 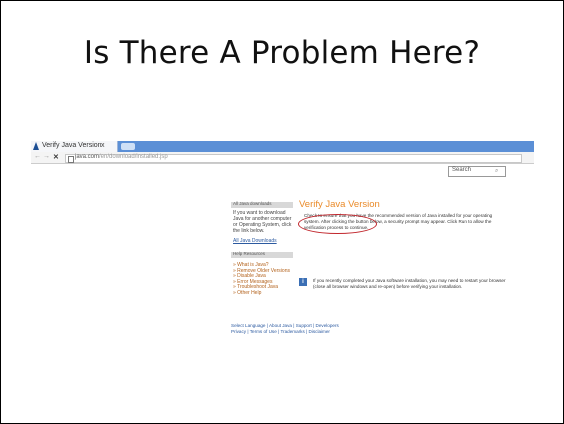 What do you see at coordinates (462, 170) in the screenshot?
I see `search-label: Search` at bounding box center [462, 170].